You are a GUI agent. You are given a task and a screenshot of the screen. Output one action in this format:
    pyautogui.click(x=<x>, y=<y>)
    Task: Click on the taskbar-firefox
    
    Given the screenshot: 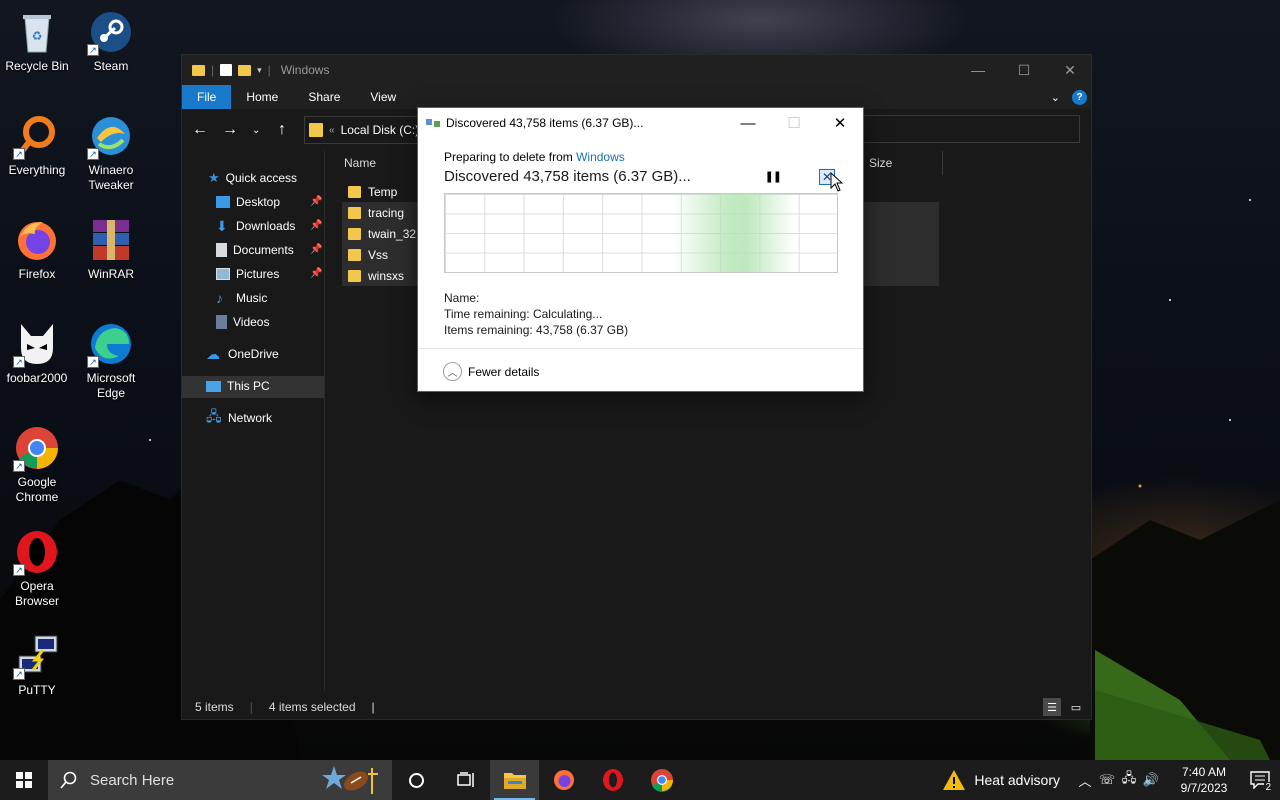 What is the action you would take?
    pyautogui.click(x=563, y=780)
    